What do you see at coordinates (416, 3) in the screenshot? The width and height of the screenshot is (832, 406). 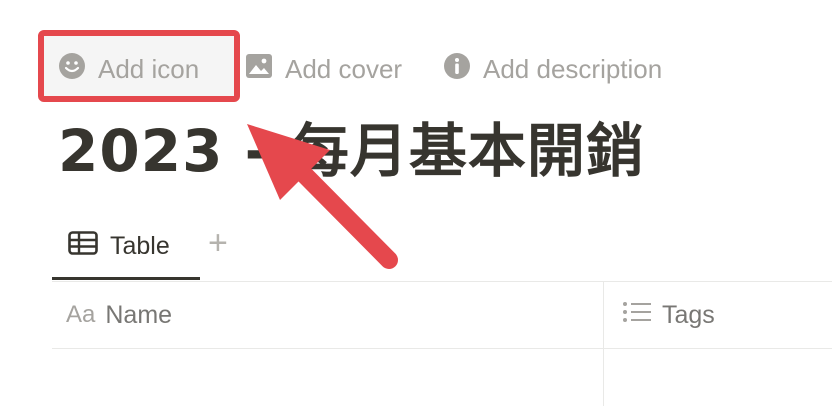 I see `top-cutoff-area` at bounding box center [416, 3].